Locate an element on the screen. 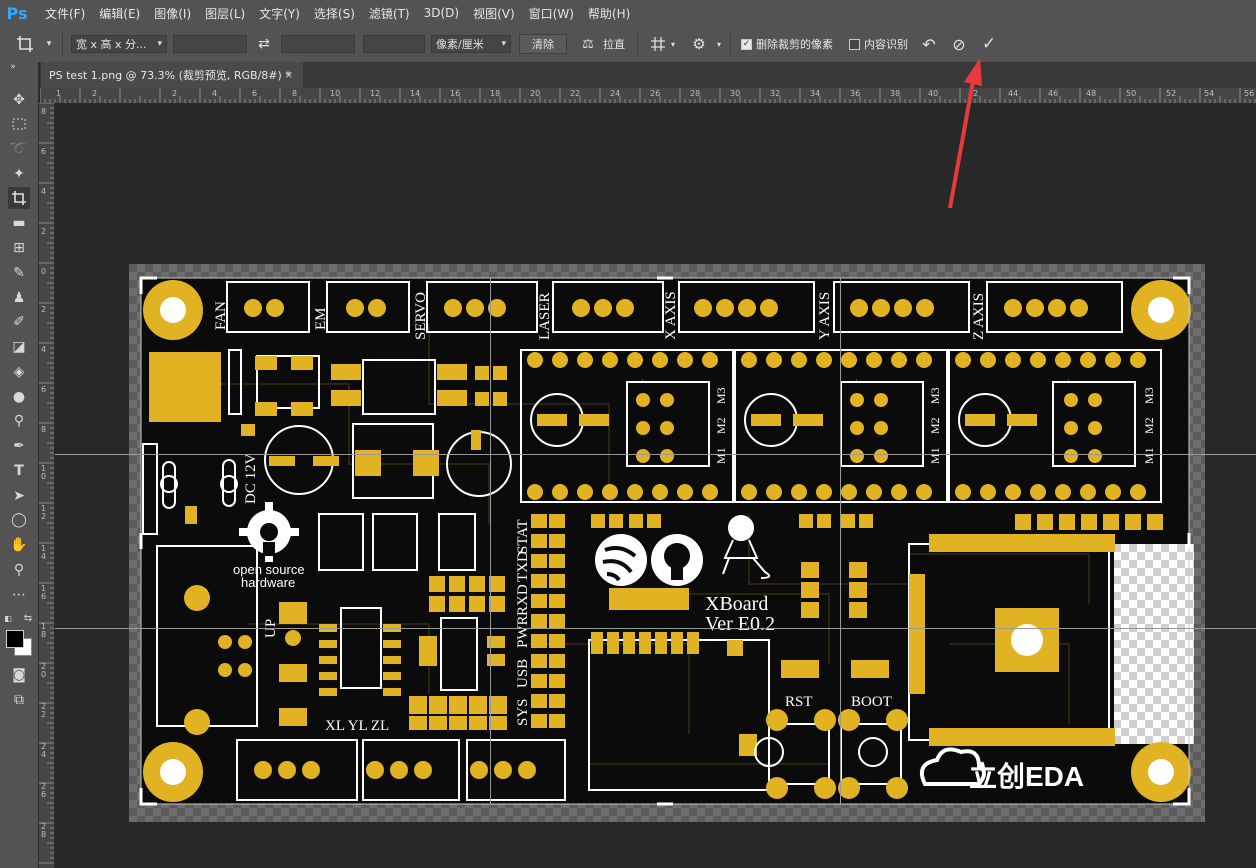 This screenshot has height=868, width=1256. pen-tool-icon: ✒ is located at coordinates (19, 446).